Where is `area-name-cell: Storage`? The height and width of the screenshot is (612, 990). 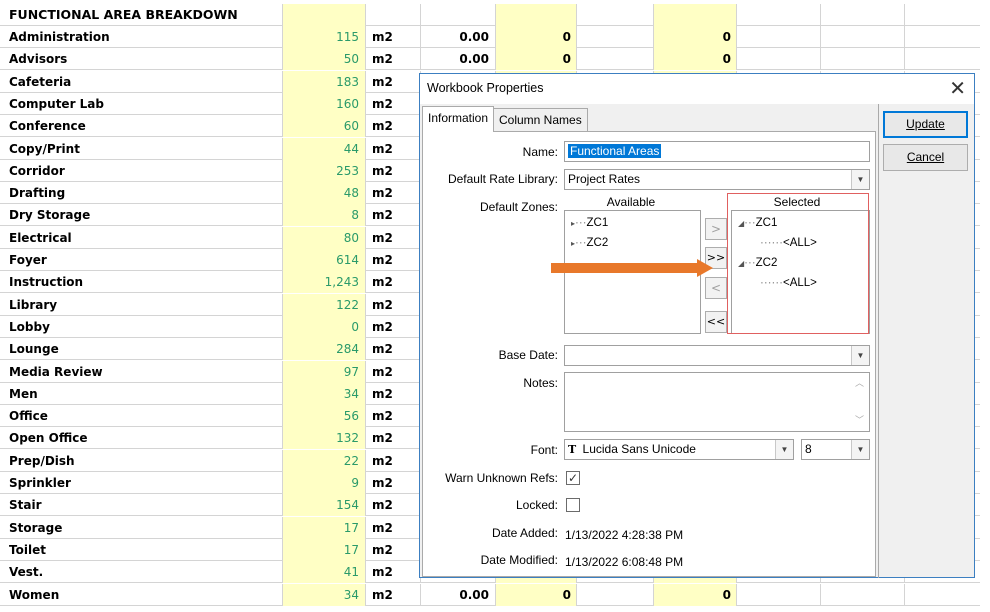
area-name-cell: Storage is located at coordinates (141, 527).